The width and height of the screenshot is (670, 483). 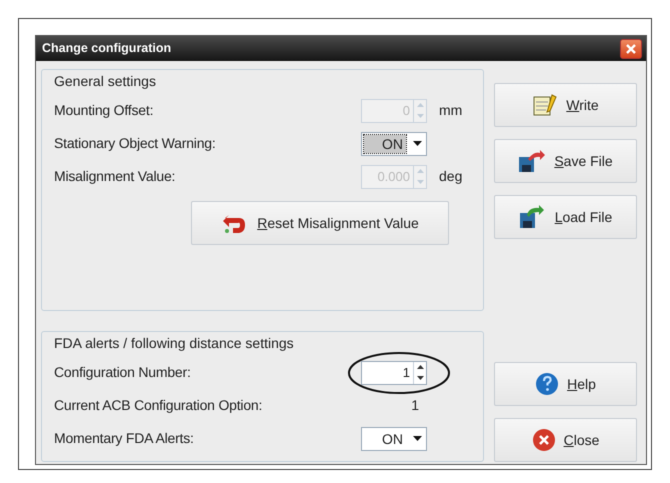 What do you see at coordinates (106, 81) in the screenshot?
I see `group-title: General settings` at bounding box center [106, 81].